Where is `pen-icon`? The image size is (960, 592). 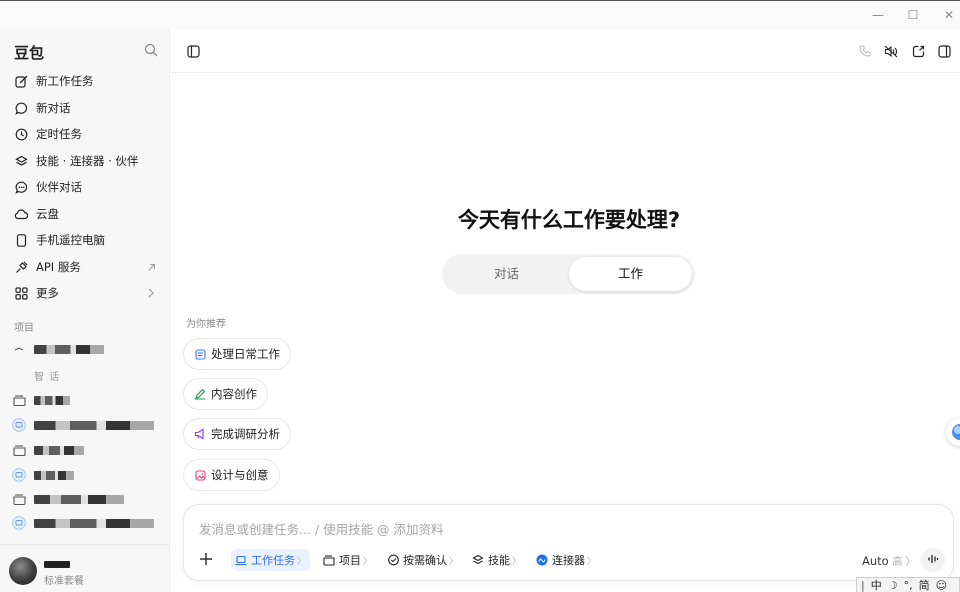 pen-icon is located at coordinates (200, 394).